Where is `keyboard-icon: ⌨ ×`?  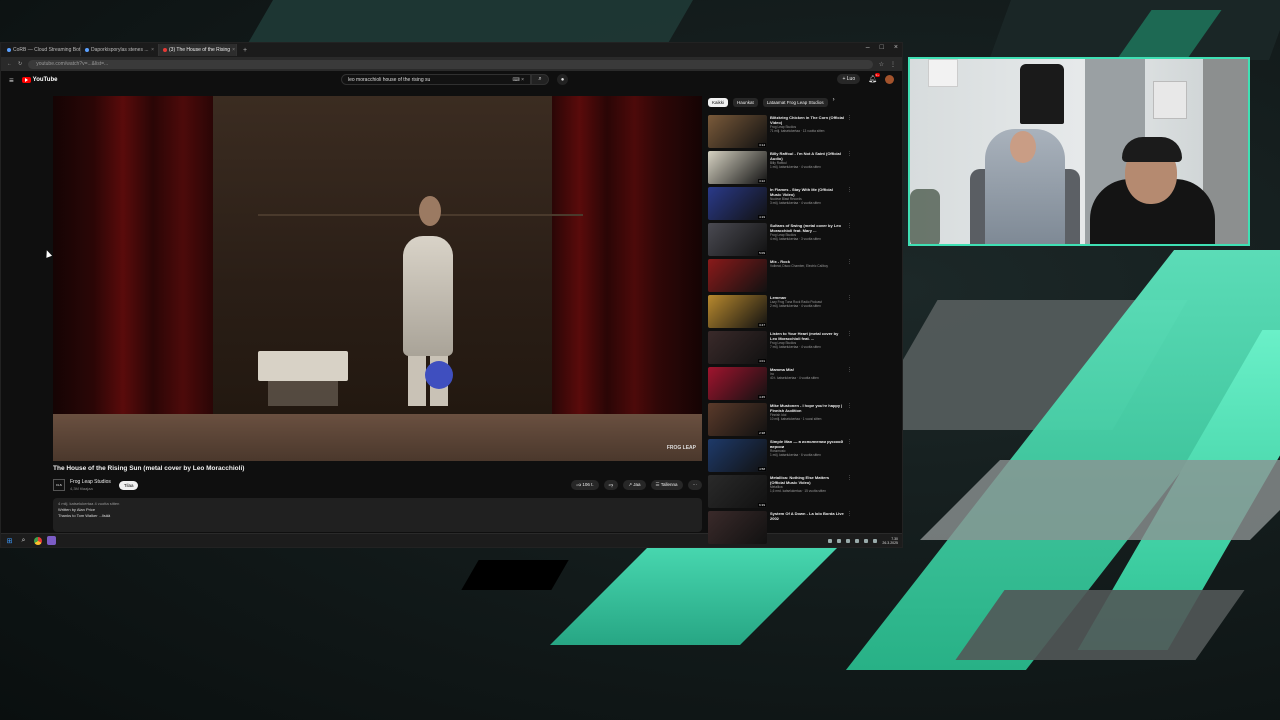 keyboard-icon: ⌨ × is located at coordinates (518, 80).